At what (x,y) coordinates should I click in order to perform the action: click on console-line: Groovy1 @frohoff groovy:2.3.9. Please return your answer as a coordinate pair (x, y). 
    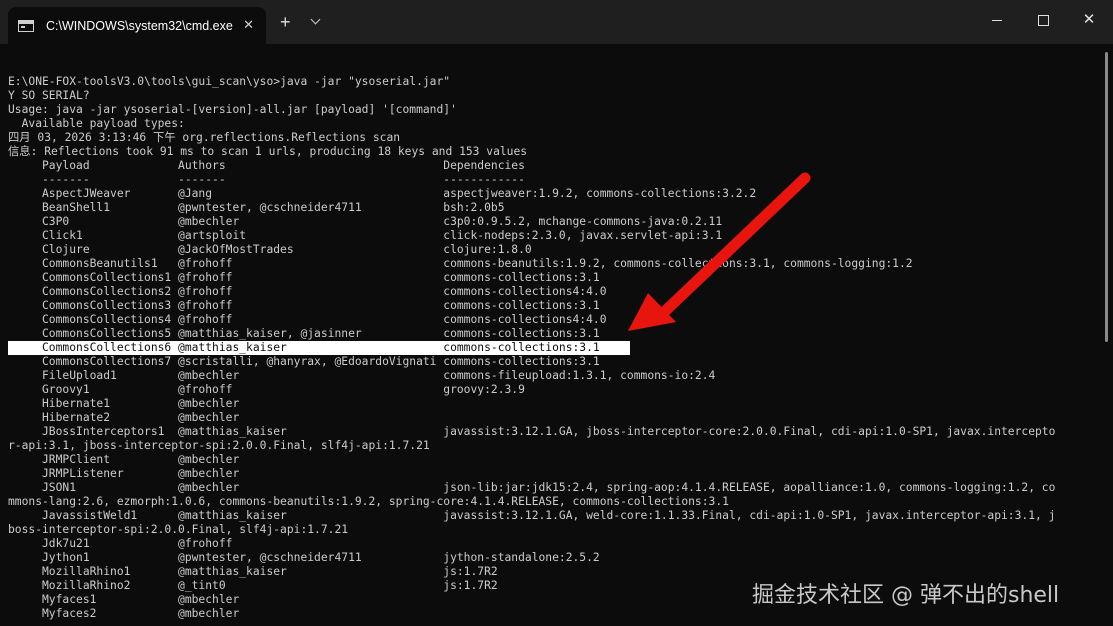
    Looking at the image, I should click on (266, 389).